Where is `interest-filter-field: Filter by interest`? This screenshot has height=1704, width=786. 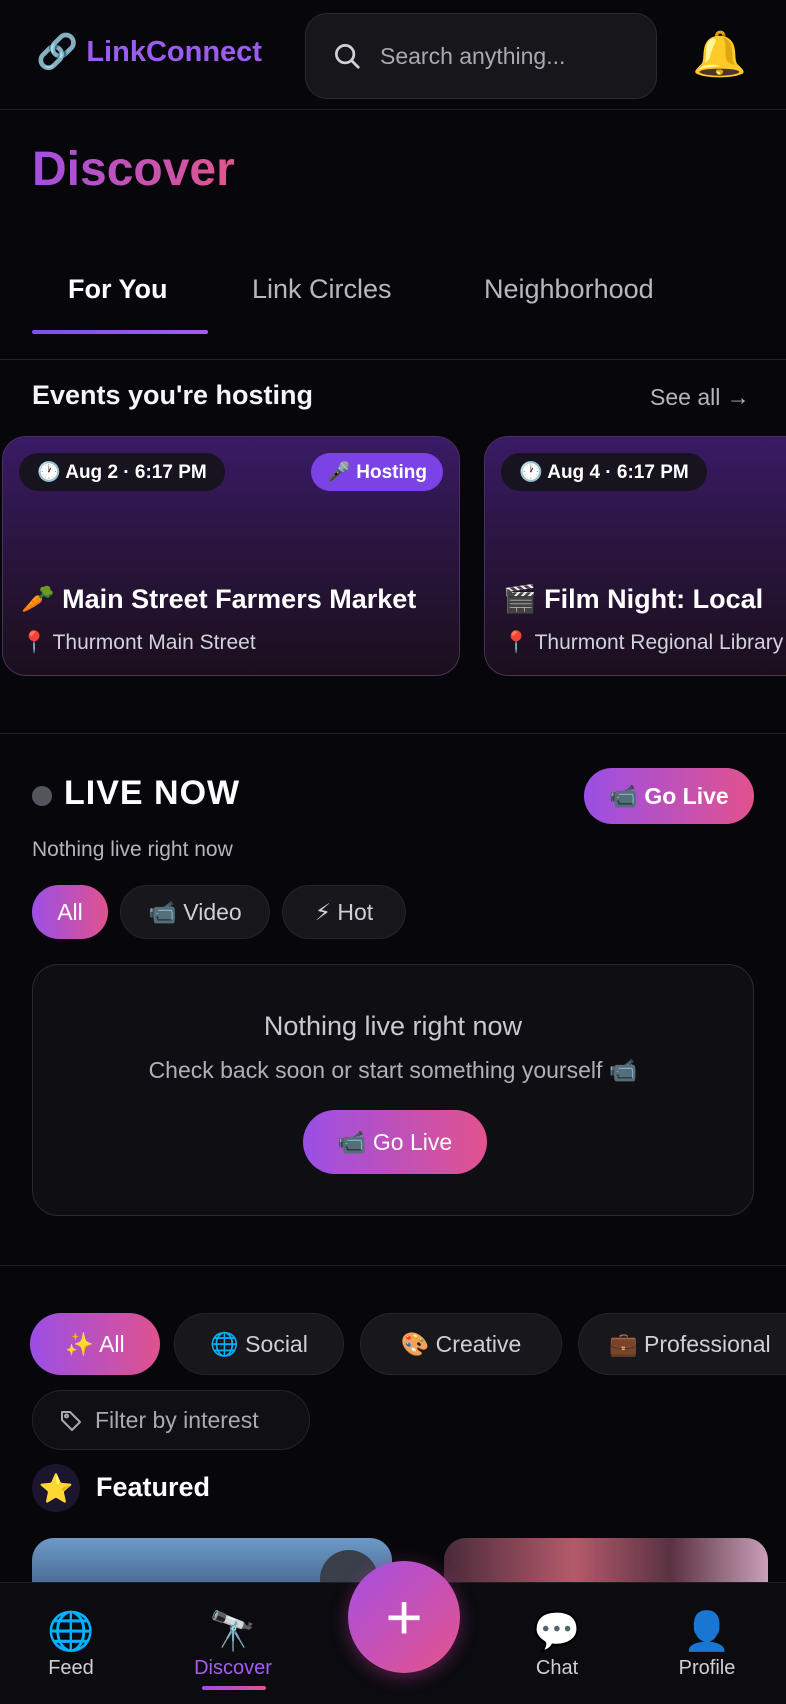 interest-filter-field: Filter by interest is located at coordinates (171, 1420).